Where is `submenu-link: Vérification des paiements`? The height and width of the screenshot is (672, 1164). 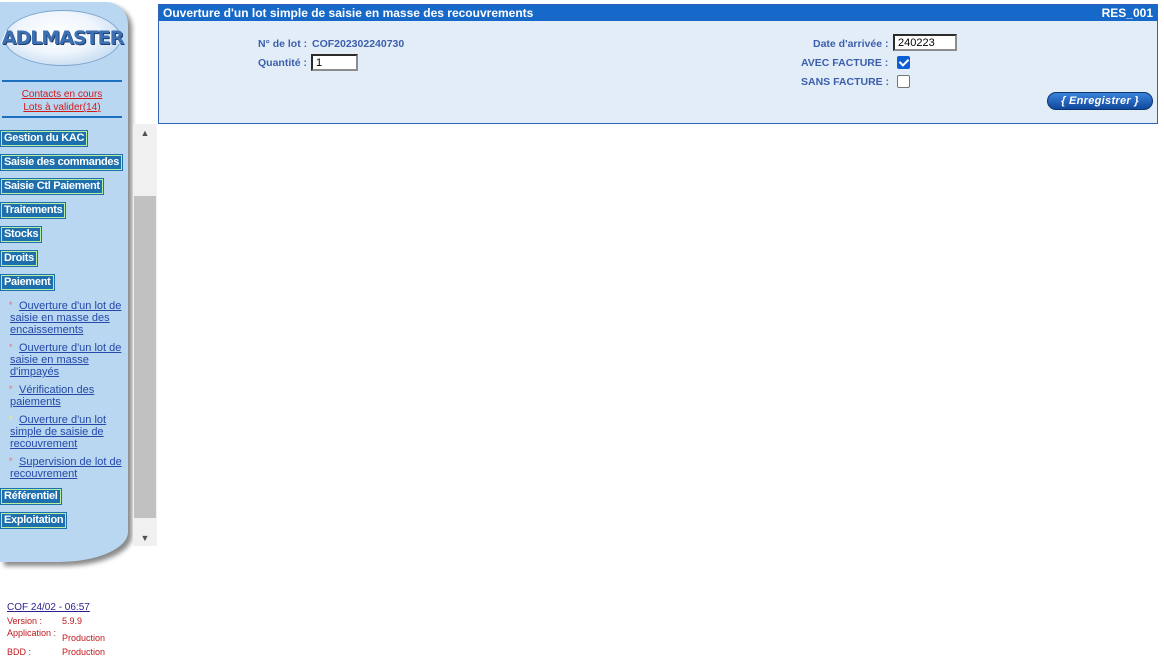 submenu-link: Vérification des paiements is located at coordinates (52, 396).